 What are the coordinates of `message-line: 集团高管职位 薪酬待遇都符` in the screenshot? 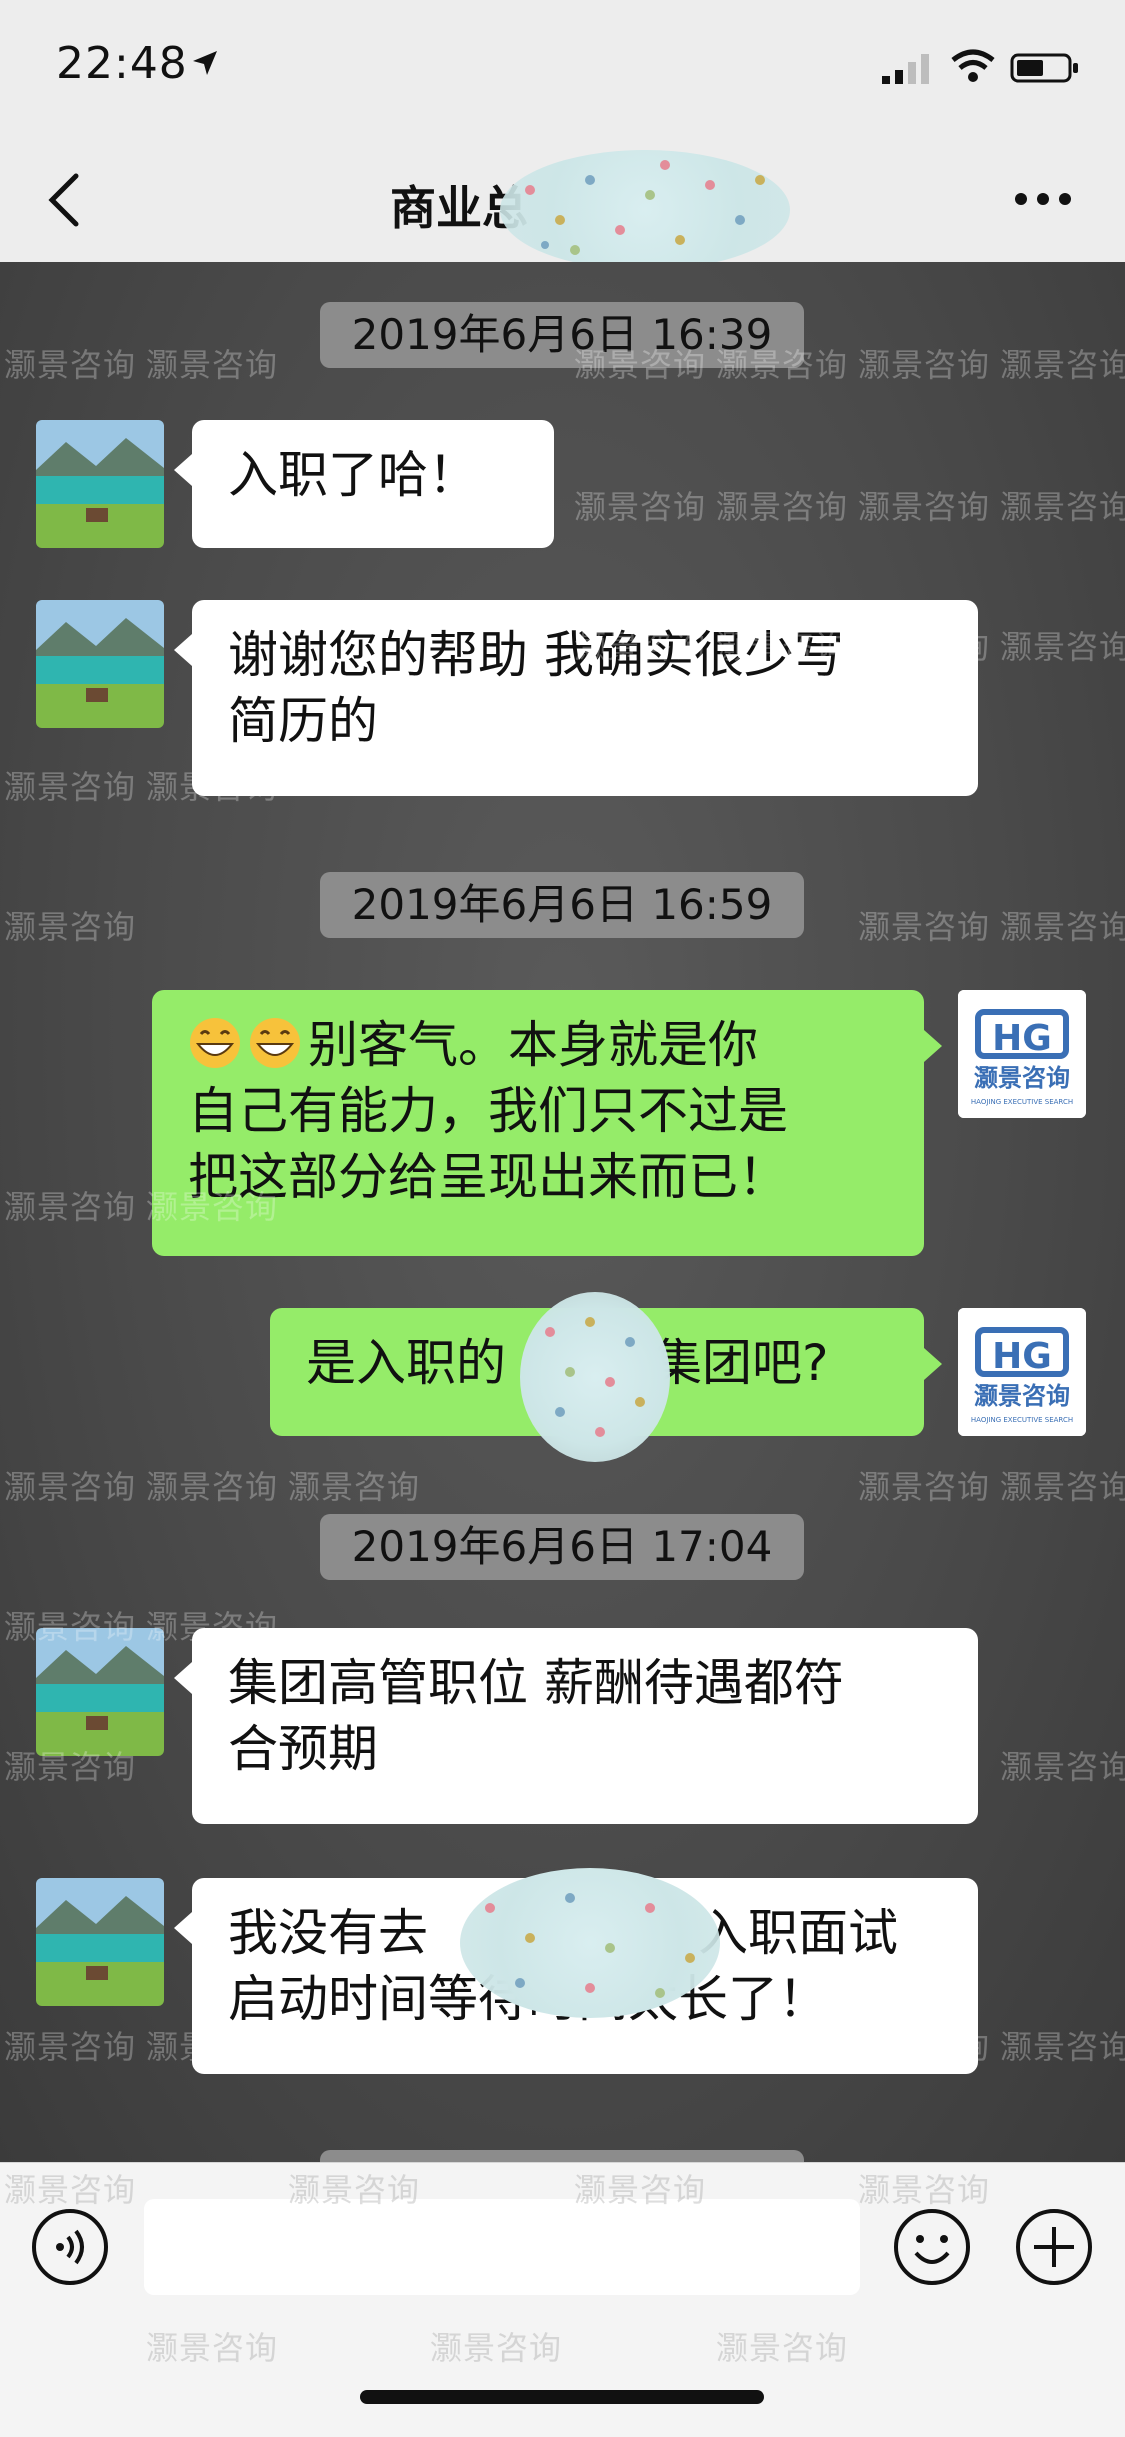 It's located at (536, 1683).